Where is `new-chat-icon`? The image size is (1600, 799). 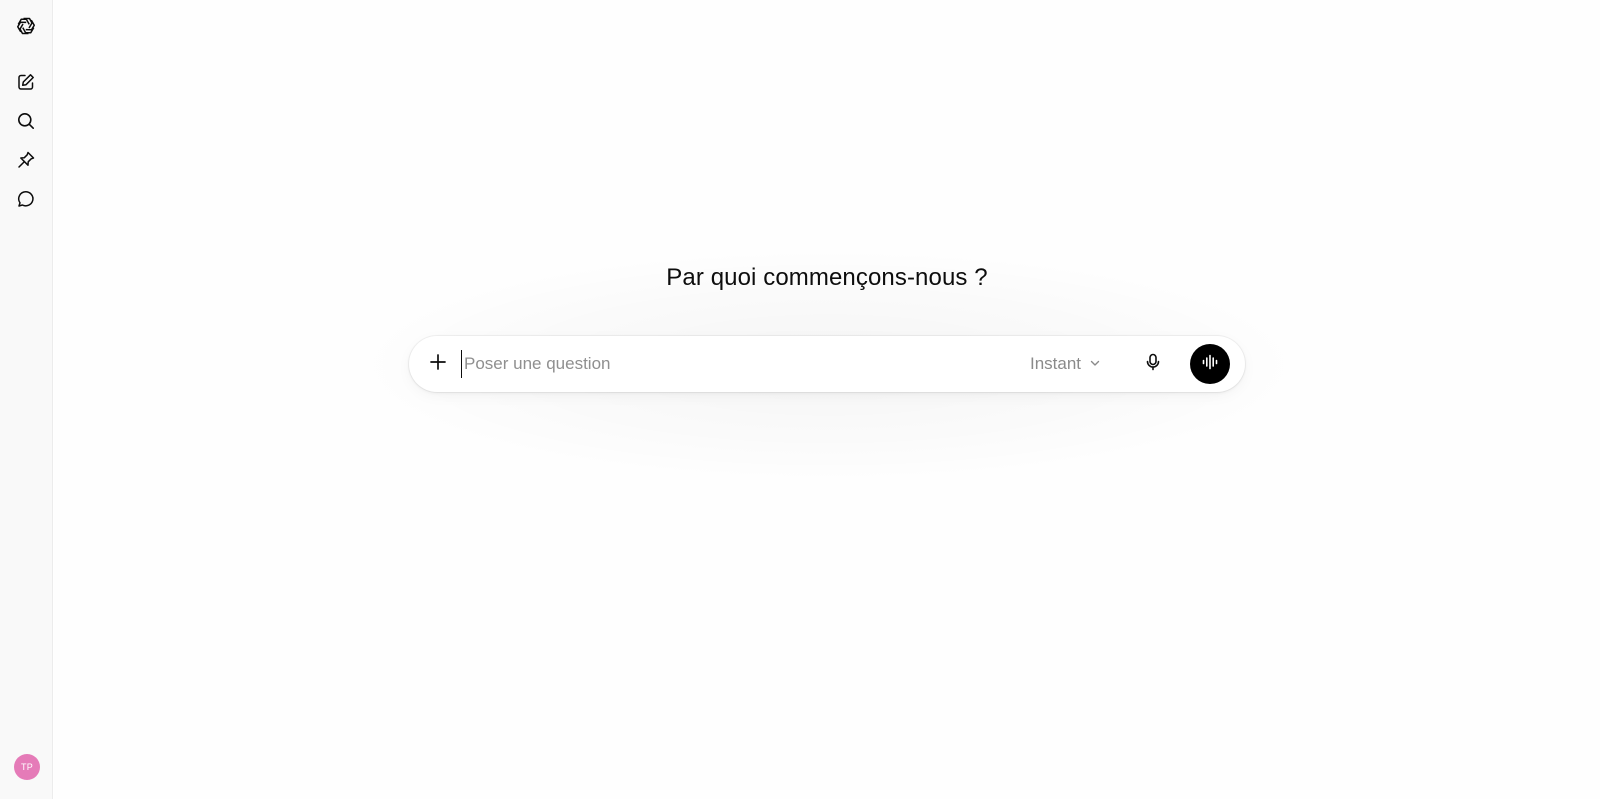
new-chat-icon is located at coordinates (26, 82).